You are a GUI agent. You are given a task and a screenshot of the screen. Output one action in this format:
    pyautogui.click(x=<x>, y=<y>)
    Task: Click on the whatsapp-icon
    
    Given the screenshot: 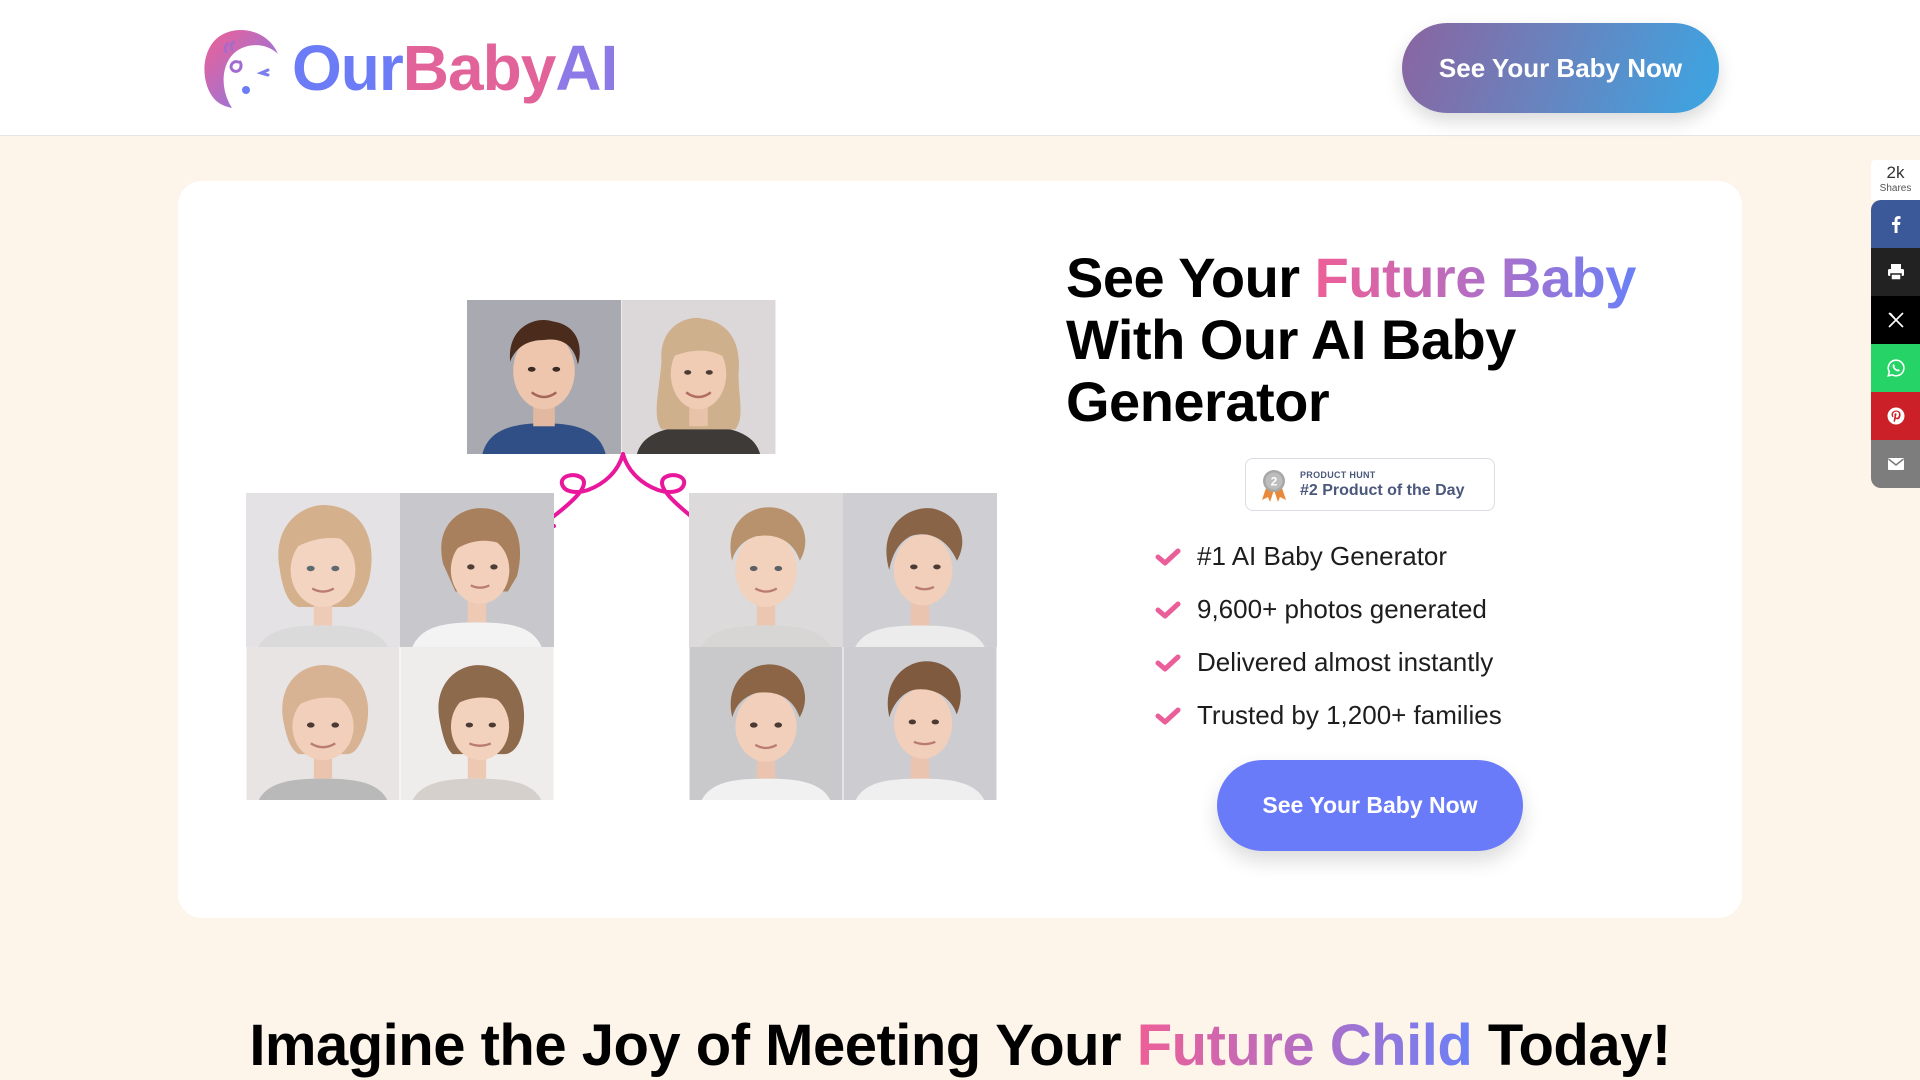 What is the action you would take?
    pyautogui.click(x=1895, y=368)
    